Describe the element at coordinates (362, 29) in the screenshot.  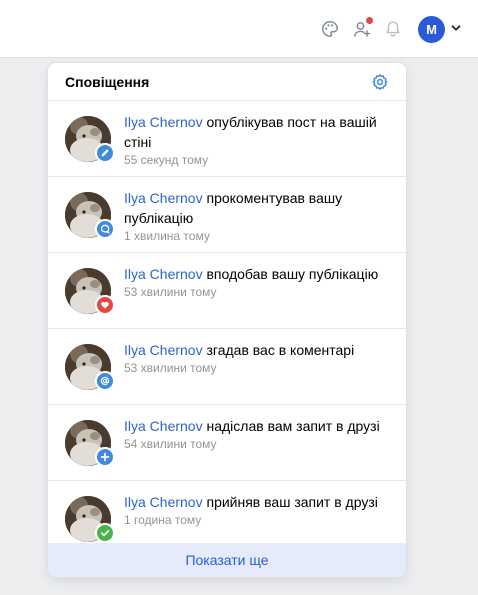
I see `friends-icon` at that location.